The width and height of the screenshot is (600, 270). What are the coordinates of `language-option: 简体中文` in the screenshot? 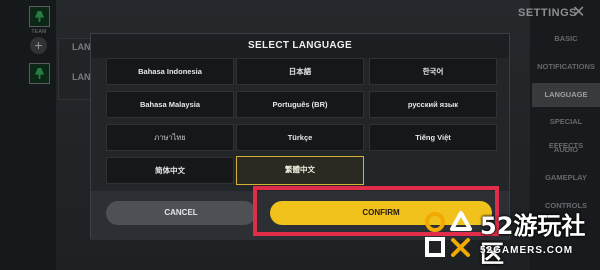 It's located at (170, 170).